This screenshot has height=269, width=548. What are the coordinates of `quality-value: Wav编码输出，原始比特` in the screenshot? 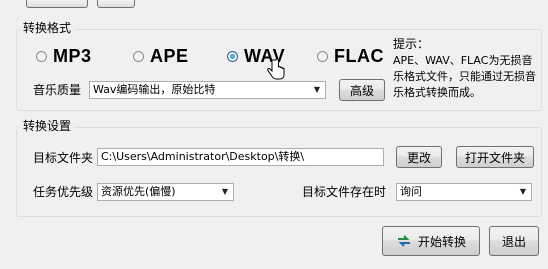 It's located at (154, 89).